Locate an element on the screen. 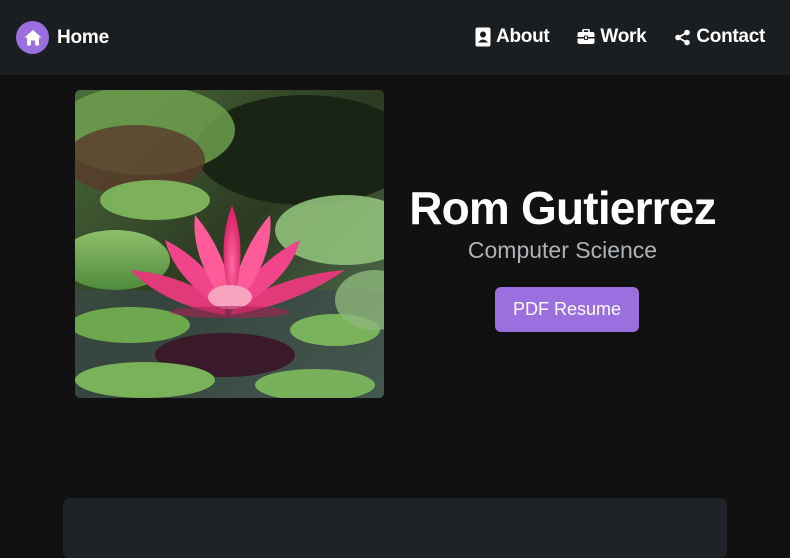  nav-links: About Work Contact is located at coordinates (606, 37).